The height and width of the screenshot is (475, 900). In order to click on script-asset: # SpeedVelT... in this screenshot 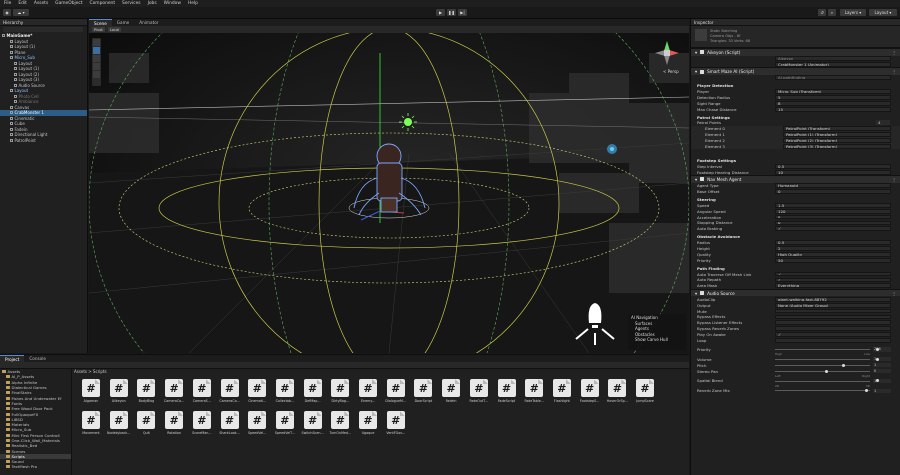, I will do `click(285, 426)`.